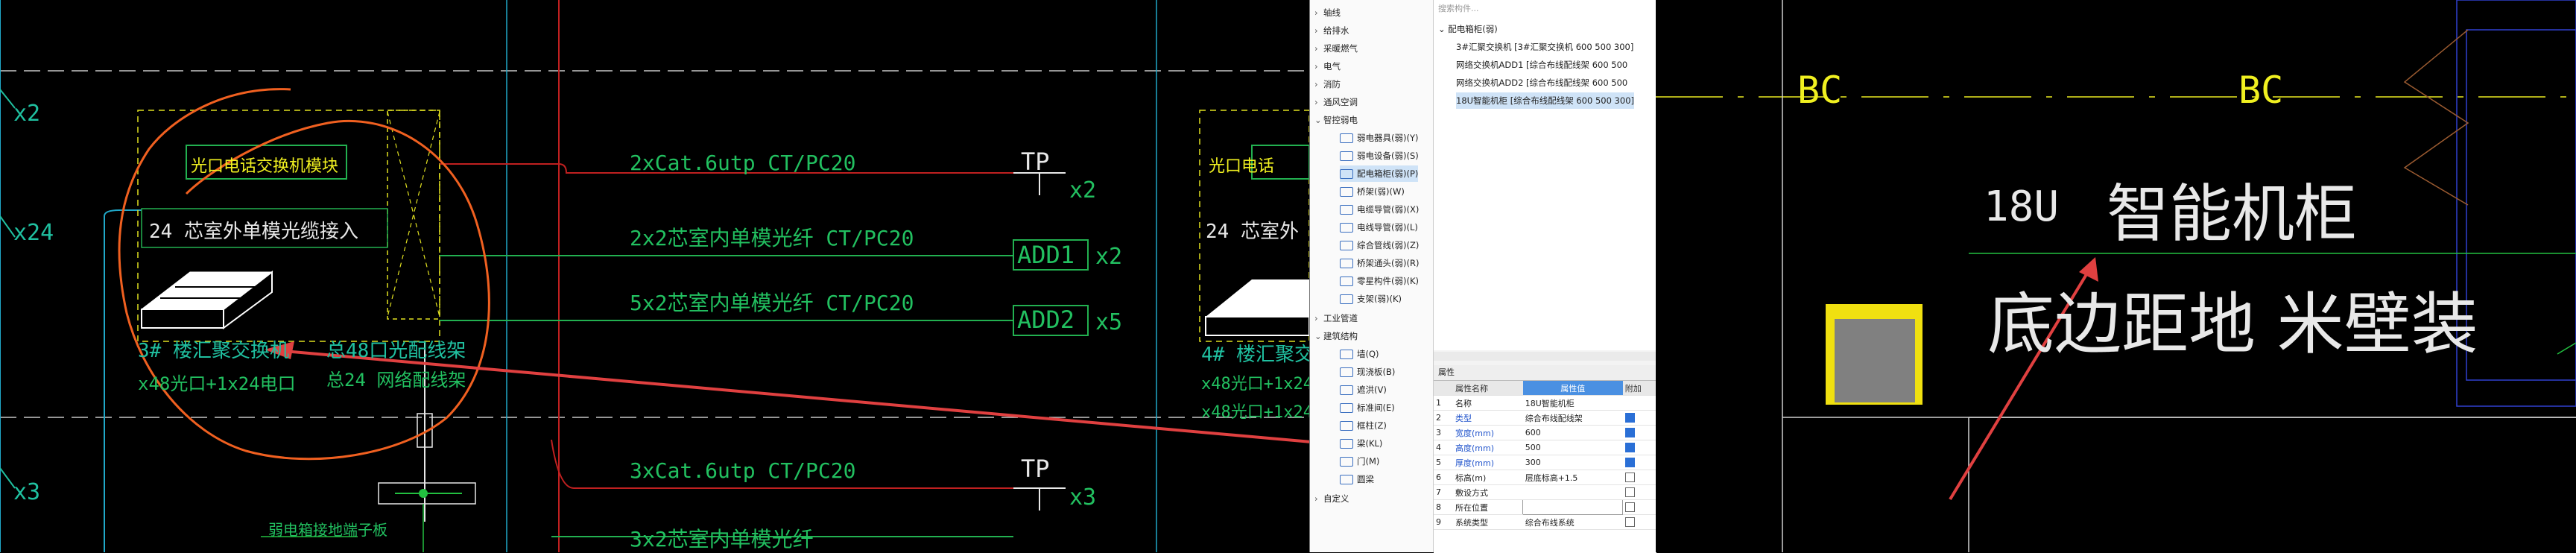 The image size is (2576, 553). Describe the element at coordinates (1545, 447) in the screenshot. I see `prop-row-height: 4 高度(mm) 500` at that location.